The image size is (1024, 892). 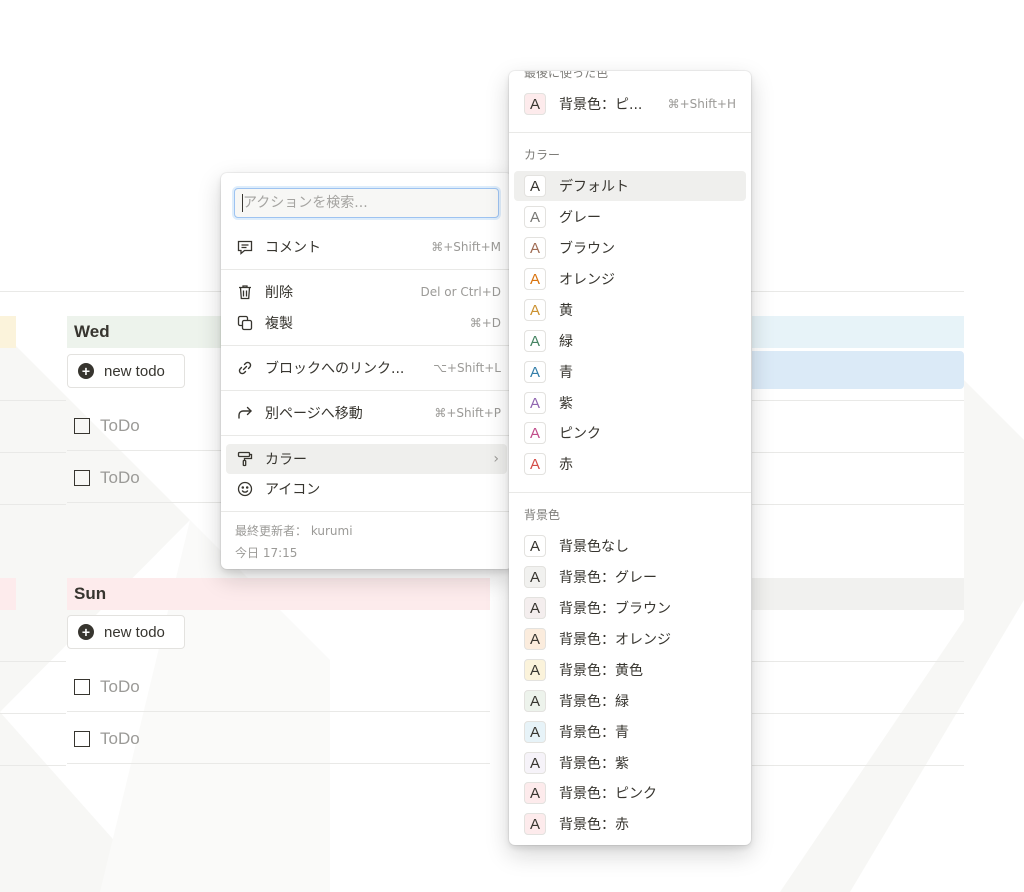 I want to click on color-item-yellow: A 黄, so click(x=630, y=310).